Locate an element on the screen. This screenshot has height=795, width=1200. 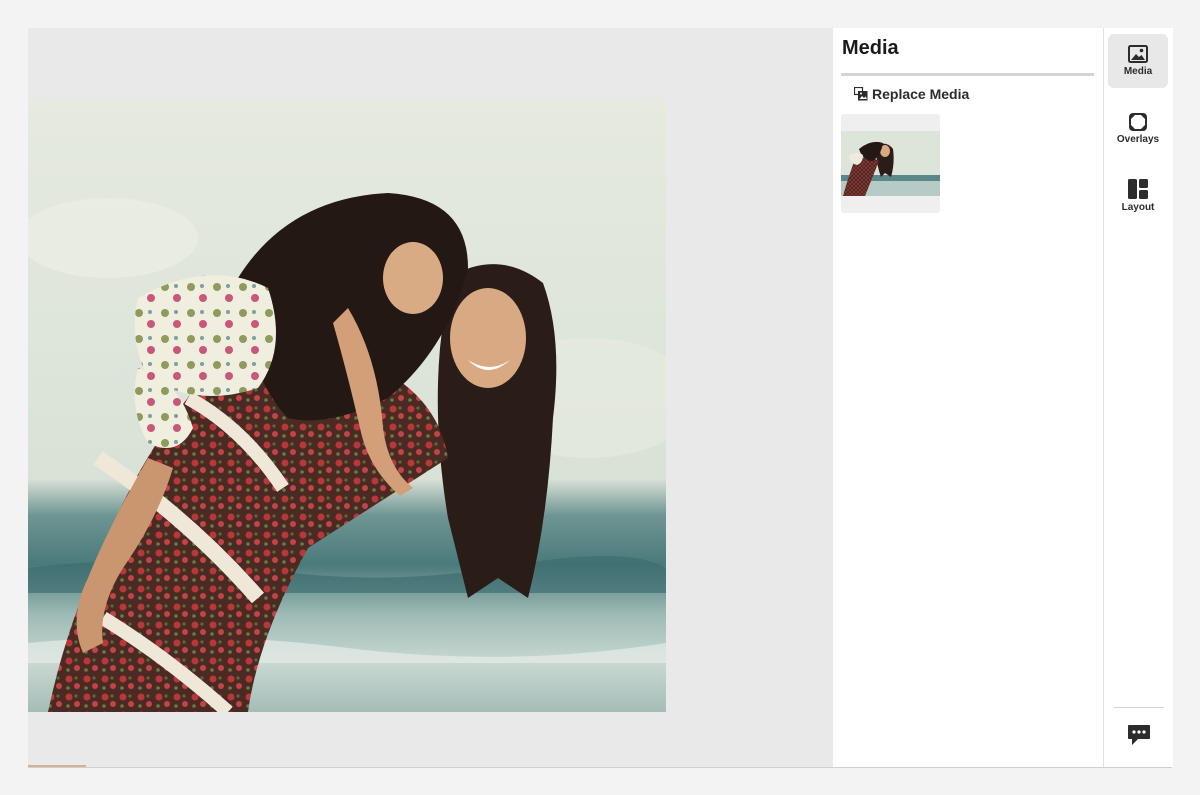
tool-rail: Media Overlays Layout is located at coordinates (1138, 397).